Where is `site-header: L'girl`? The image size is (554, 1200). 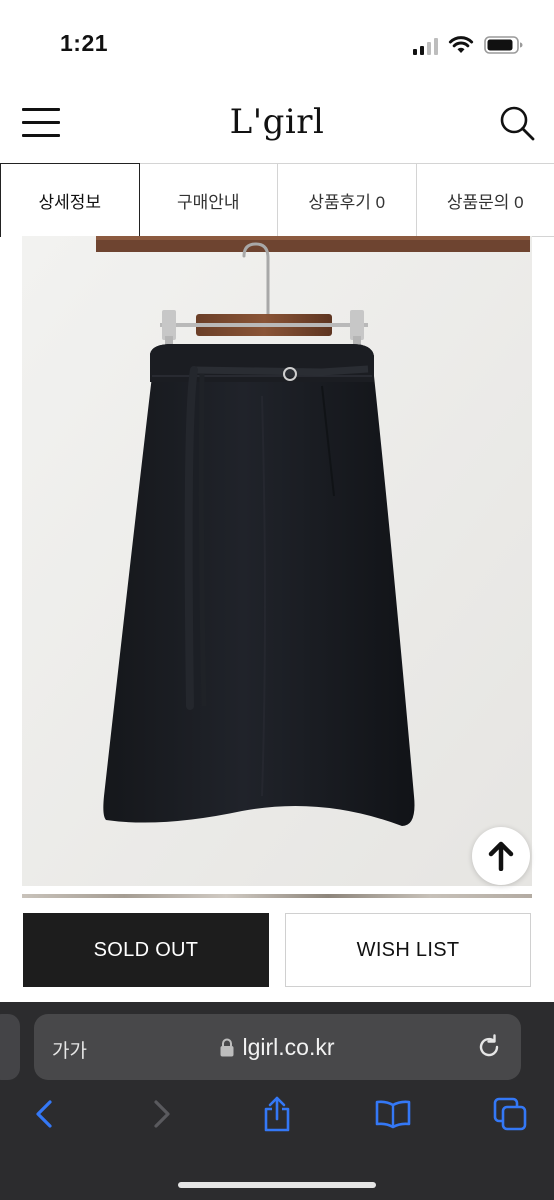
site-header: L'girl is located at coordinates (277, 126).